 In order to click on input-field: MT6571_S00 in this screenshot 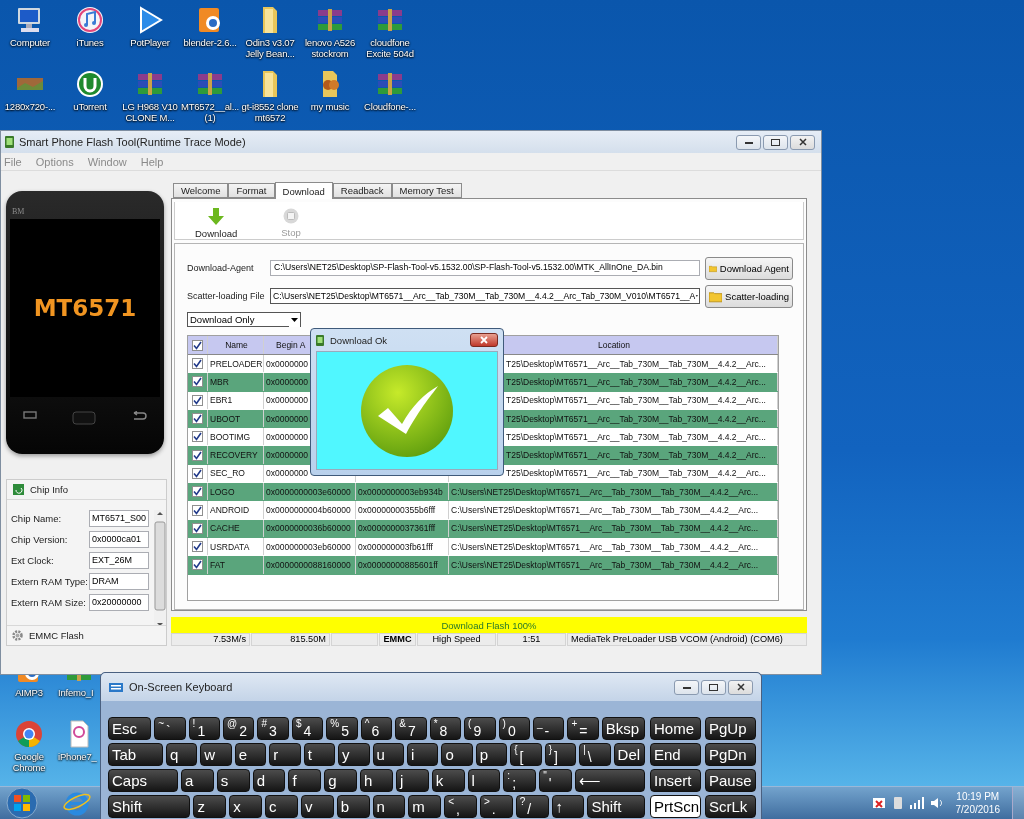, I will do `click(119, 518)`.